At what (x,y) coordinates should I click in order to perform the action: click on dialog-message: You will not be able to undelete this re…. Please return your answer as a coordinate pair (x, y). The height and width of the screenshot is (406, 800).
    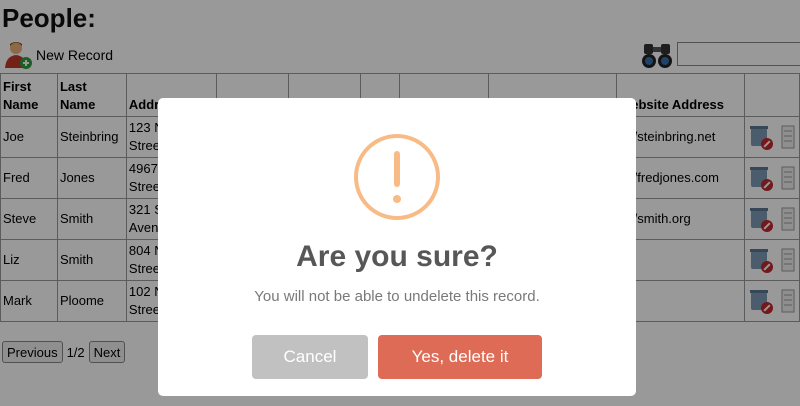
    Looking at the image, I should click on (397, 296).